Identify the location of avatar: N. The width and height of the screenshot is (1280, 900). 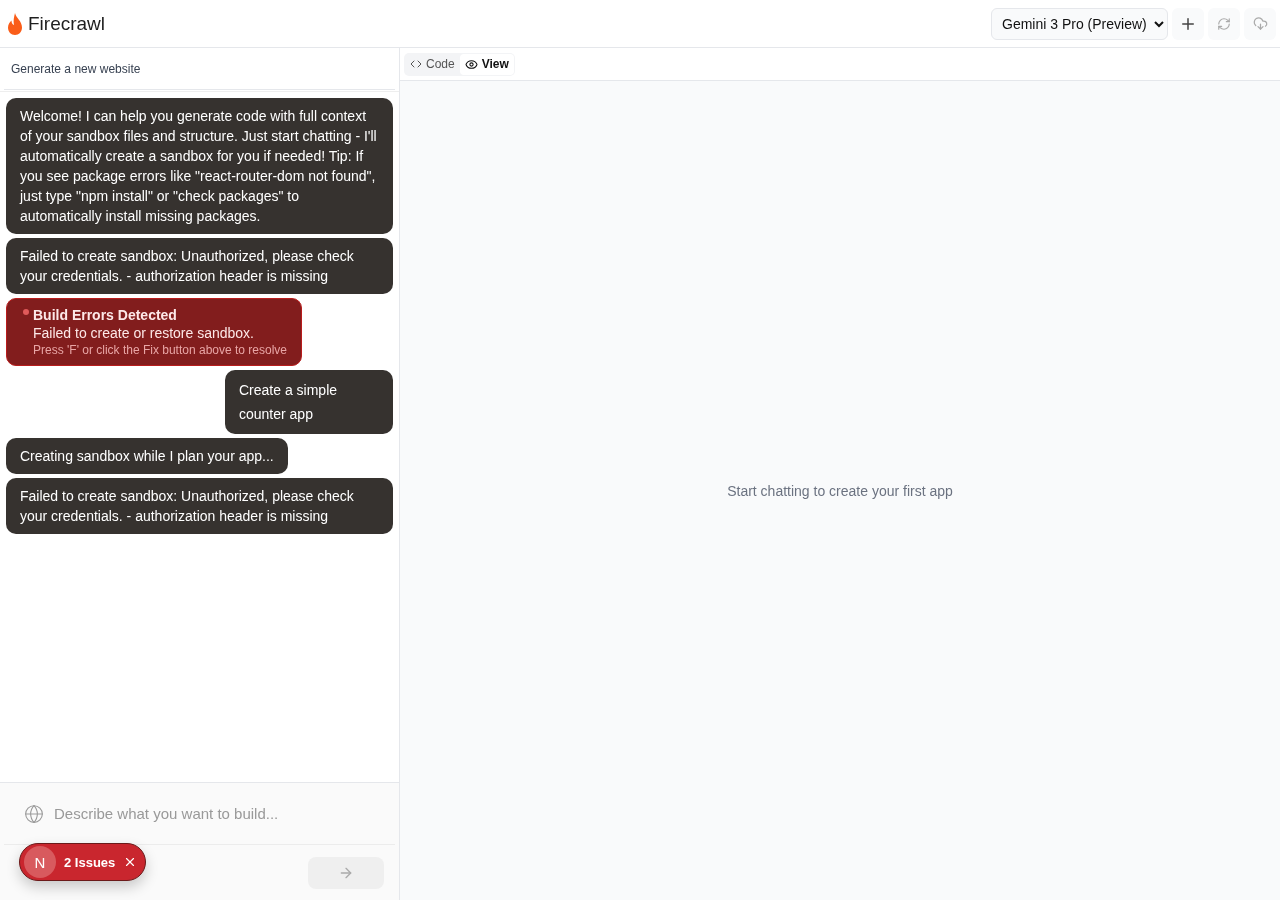
(40, 862).